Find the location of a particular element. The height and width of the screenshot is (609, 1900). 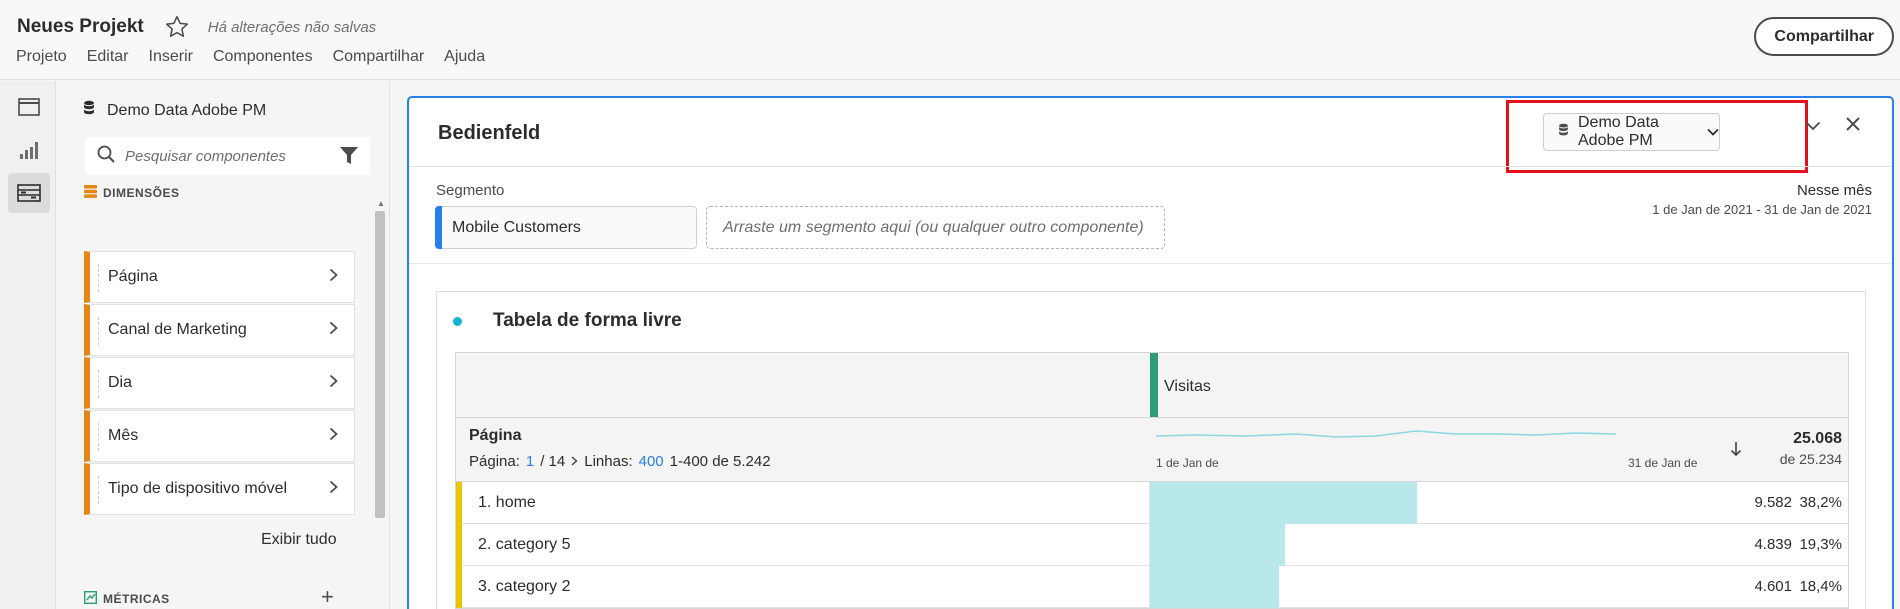

sparkline-end-label: 31 de Jan de is located at coordinates (1663, 463).